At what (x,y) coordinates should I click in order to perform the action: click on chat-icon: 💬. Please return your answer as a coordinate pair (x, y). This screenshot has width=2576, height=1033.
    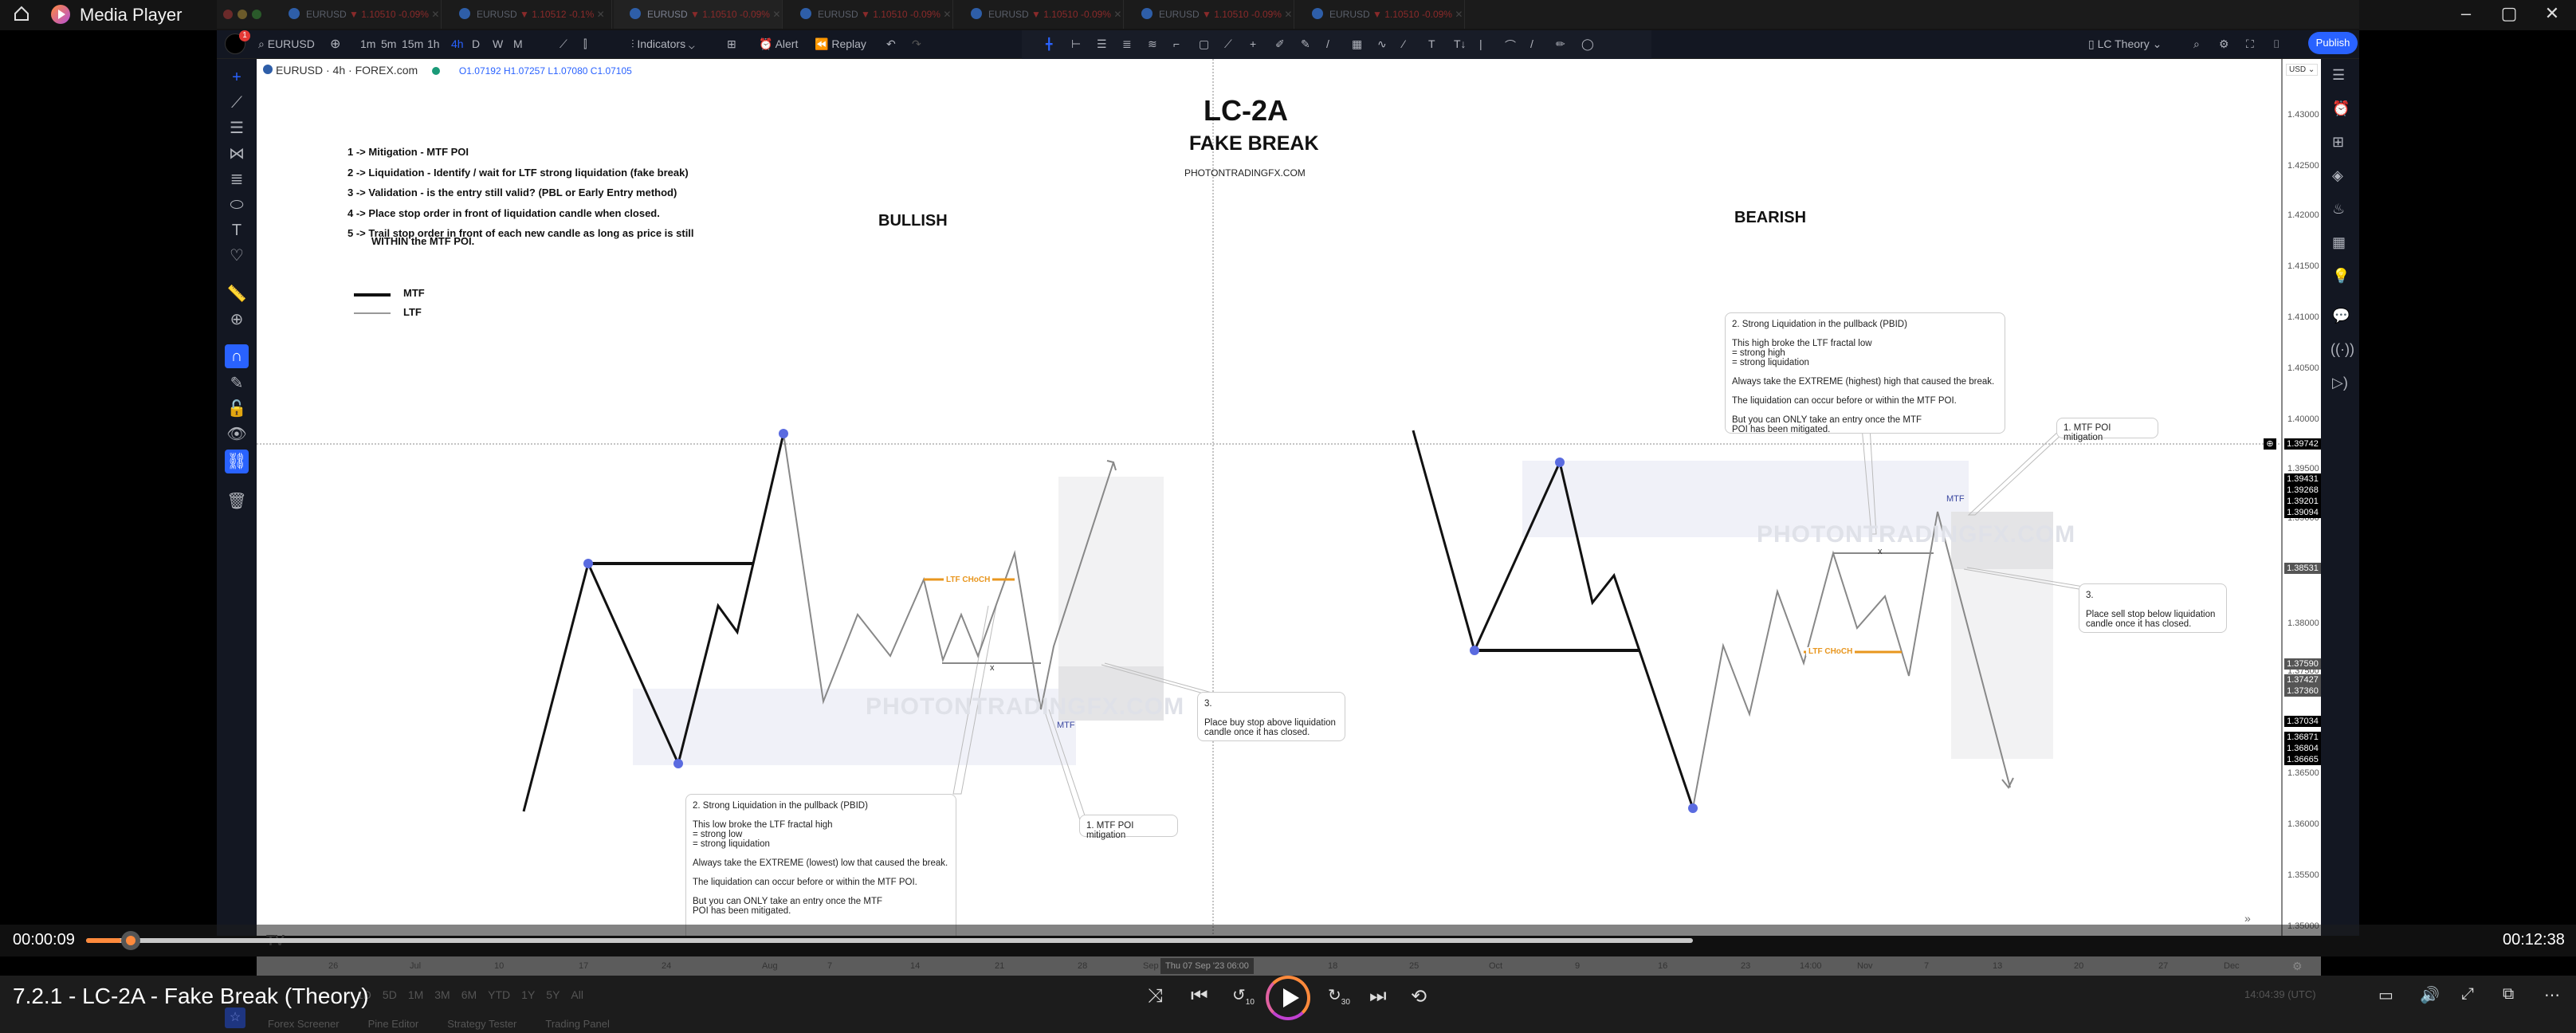
    Looking at the image, I should click on (2341, 316).